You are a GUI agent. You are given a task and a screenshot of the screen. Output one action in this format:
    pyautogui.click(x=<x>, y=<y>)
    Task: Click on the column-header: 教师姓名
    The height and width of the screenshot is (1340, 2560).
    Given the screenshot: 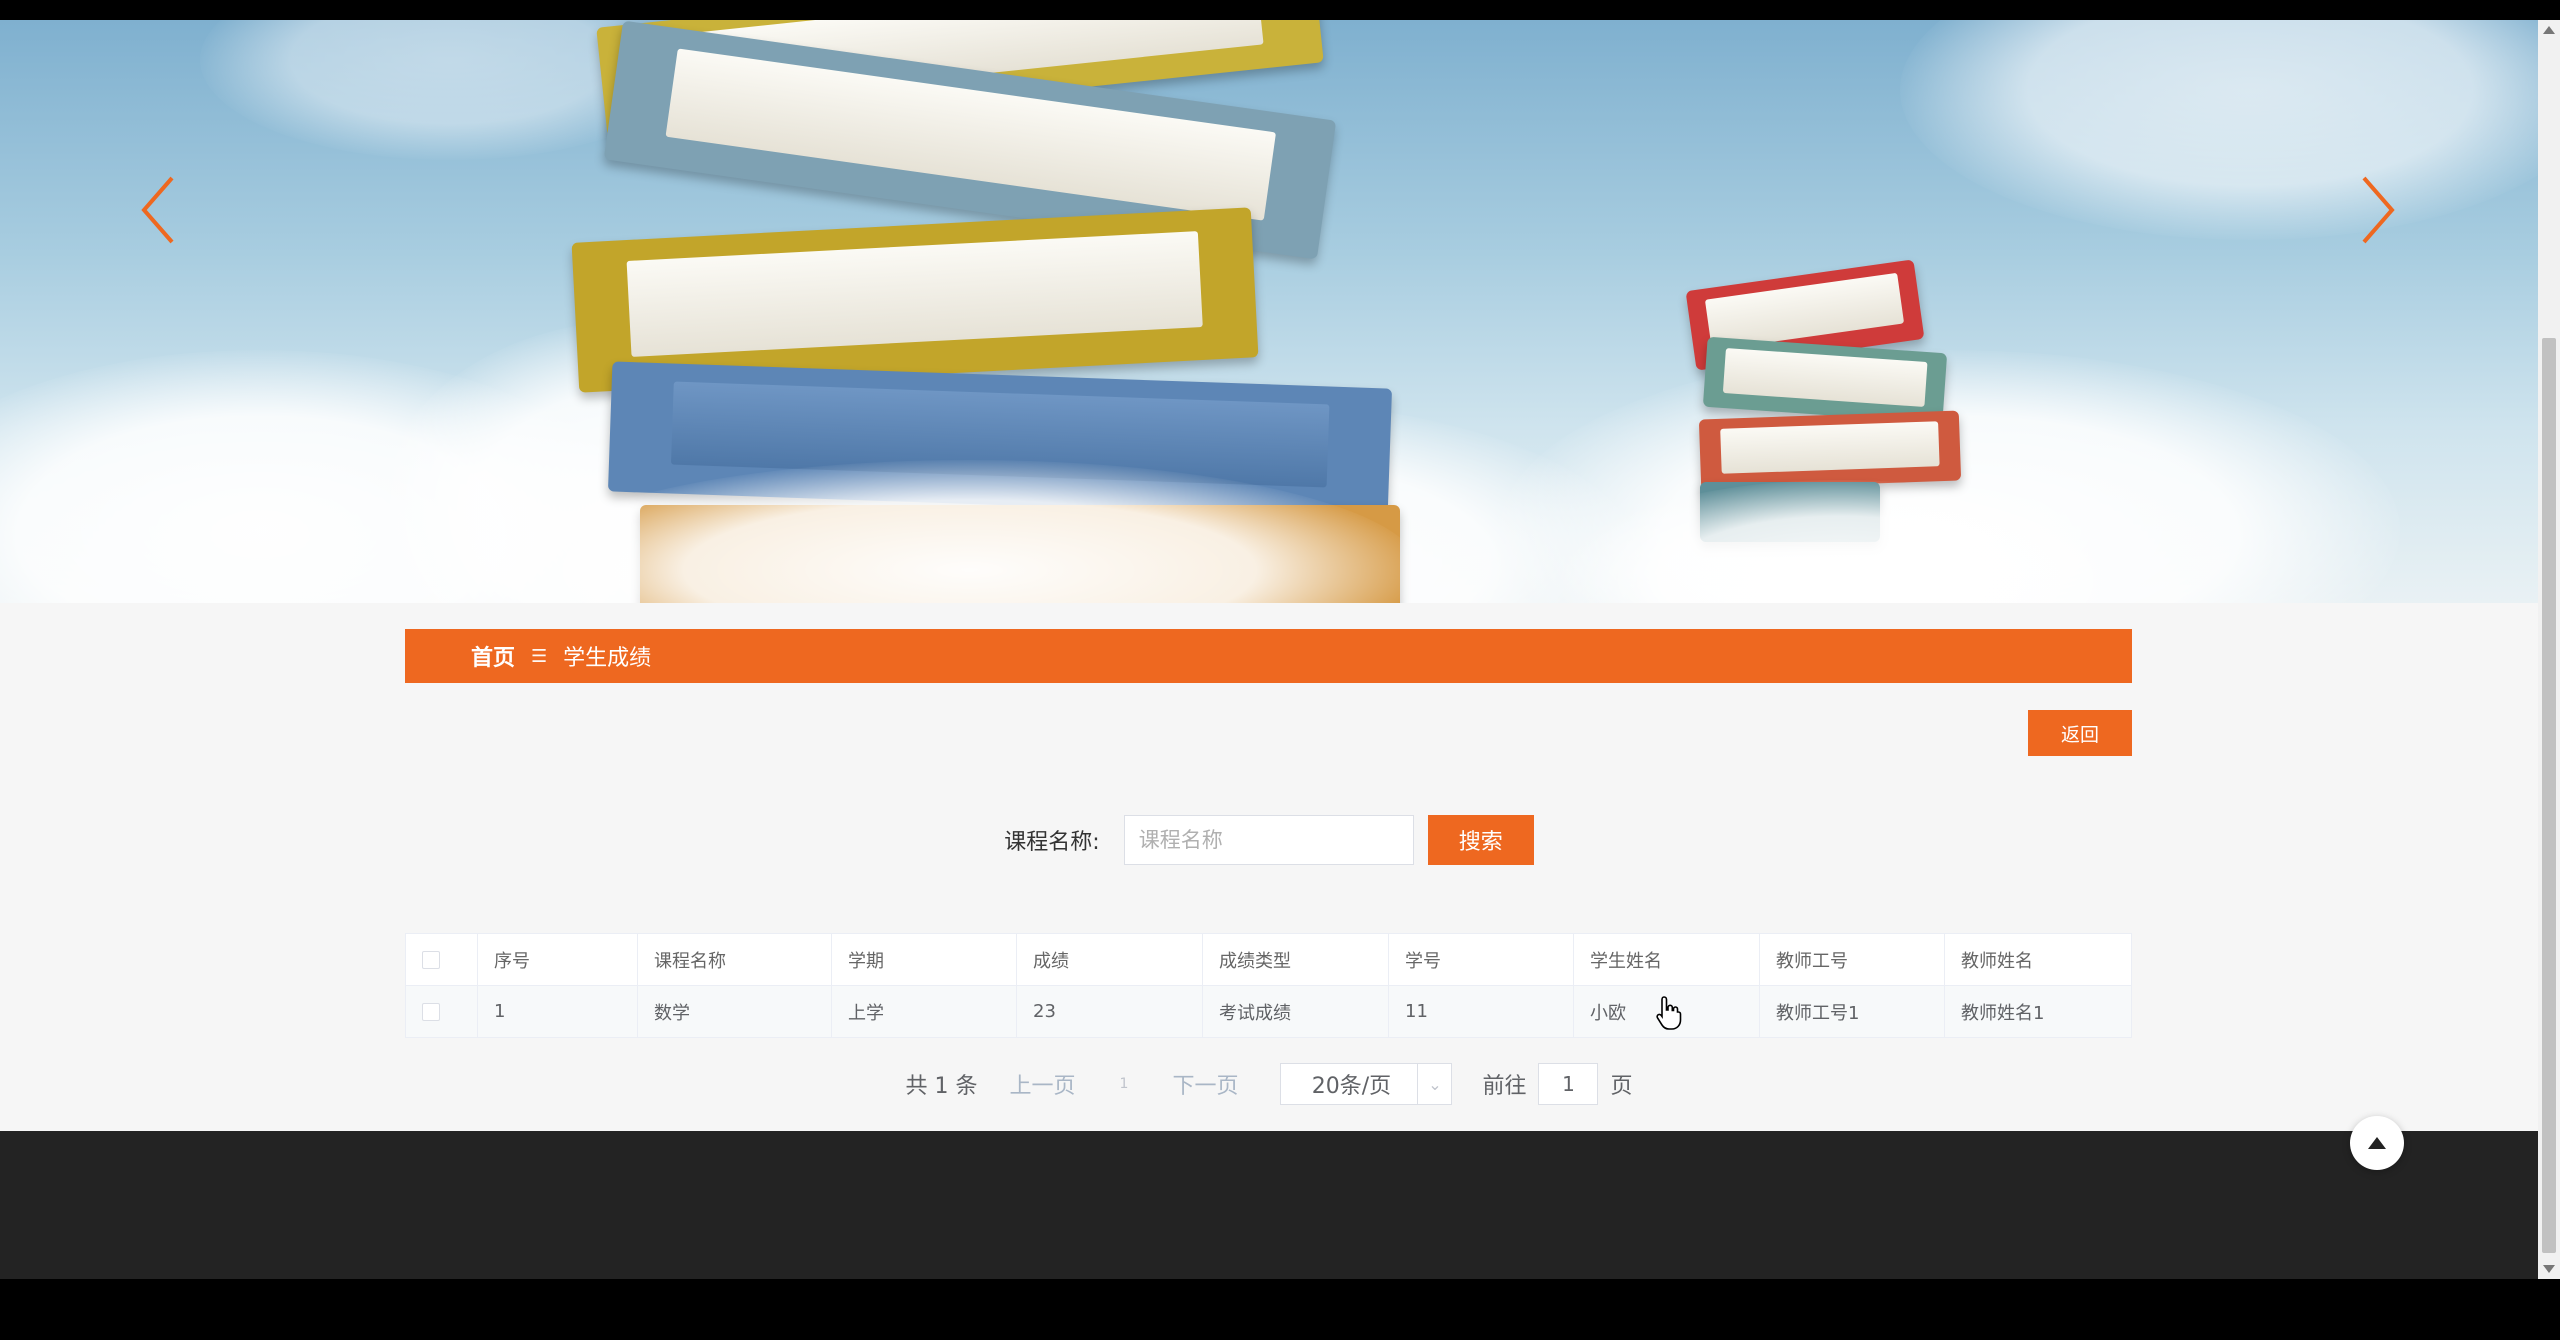 What is the action you would take?
    pyautogui.click(x=2038, y=959)
    